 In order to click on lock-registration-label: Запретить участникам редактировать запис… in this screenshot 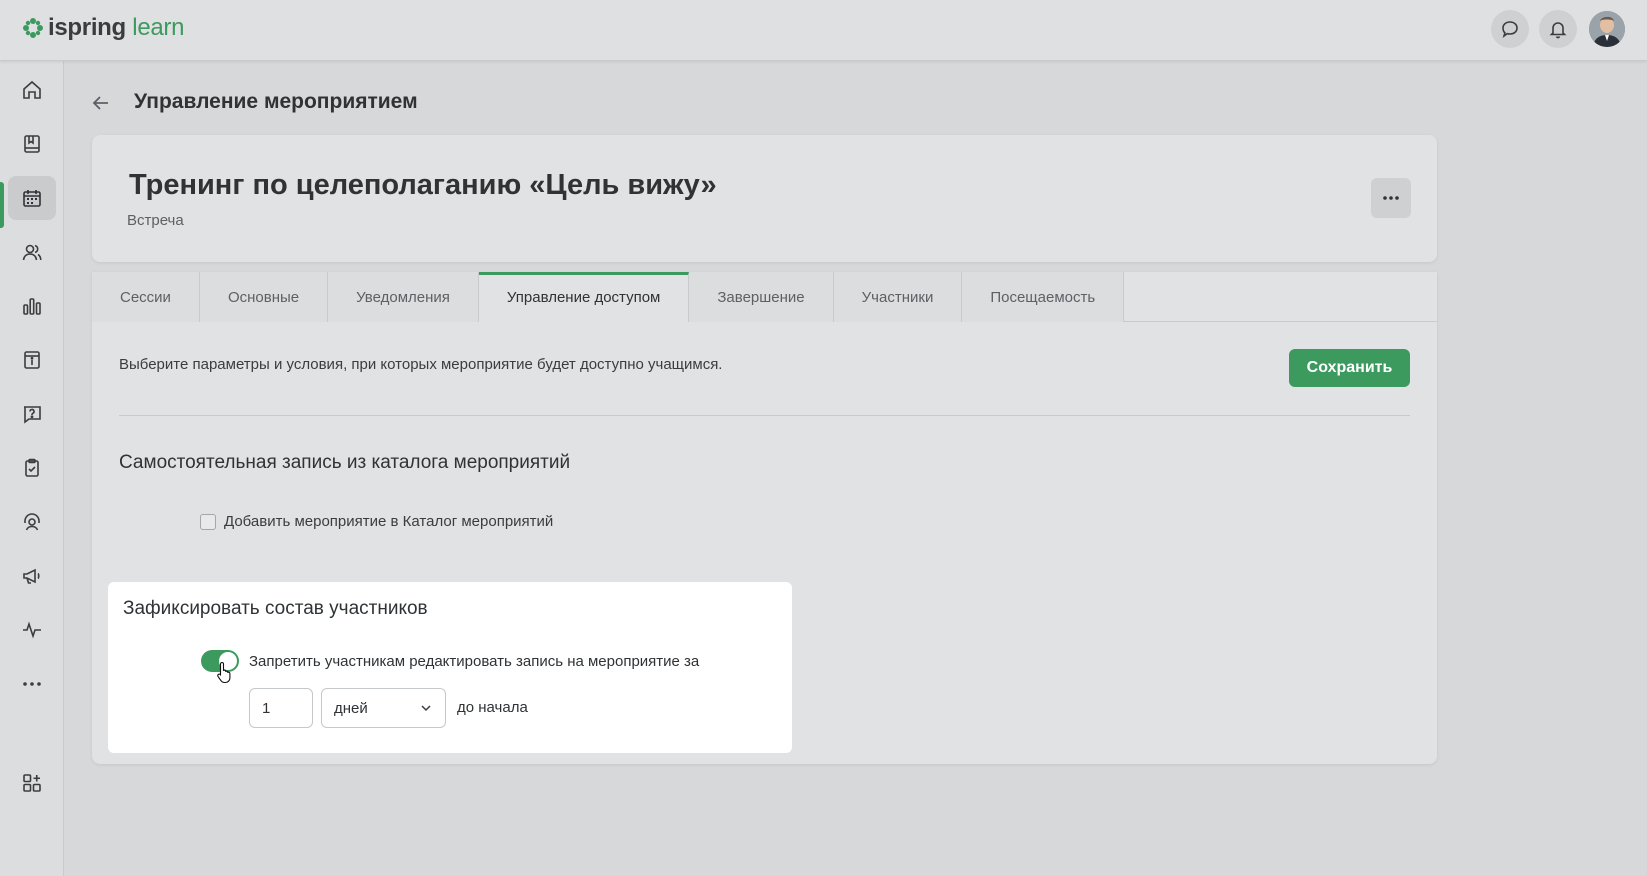, I will do `click(474, 661)`.